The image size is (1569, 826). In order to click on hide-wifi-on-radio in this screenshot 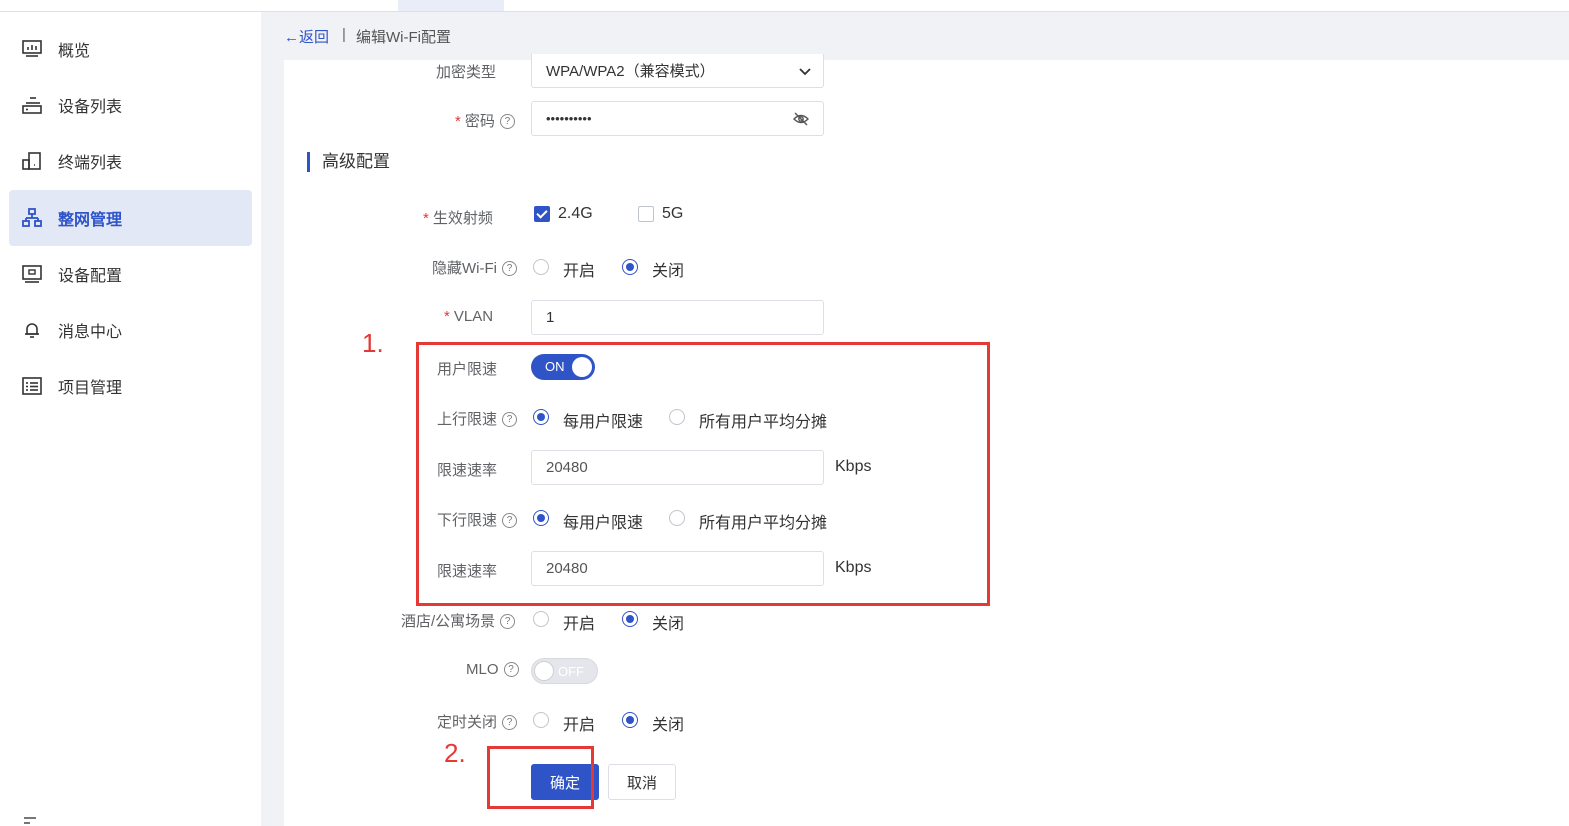, I will do `click(541, 267)`.